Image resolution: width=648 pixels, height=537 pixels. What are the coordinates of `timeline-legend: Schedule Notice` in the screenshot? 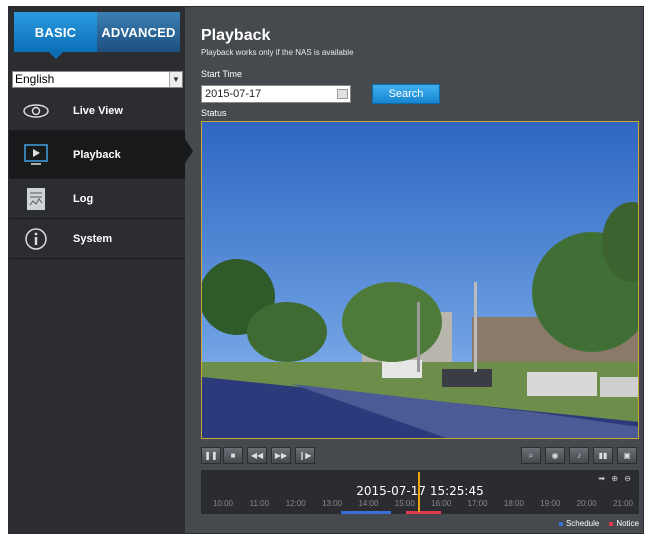 It's located at (598, 523).